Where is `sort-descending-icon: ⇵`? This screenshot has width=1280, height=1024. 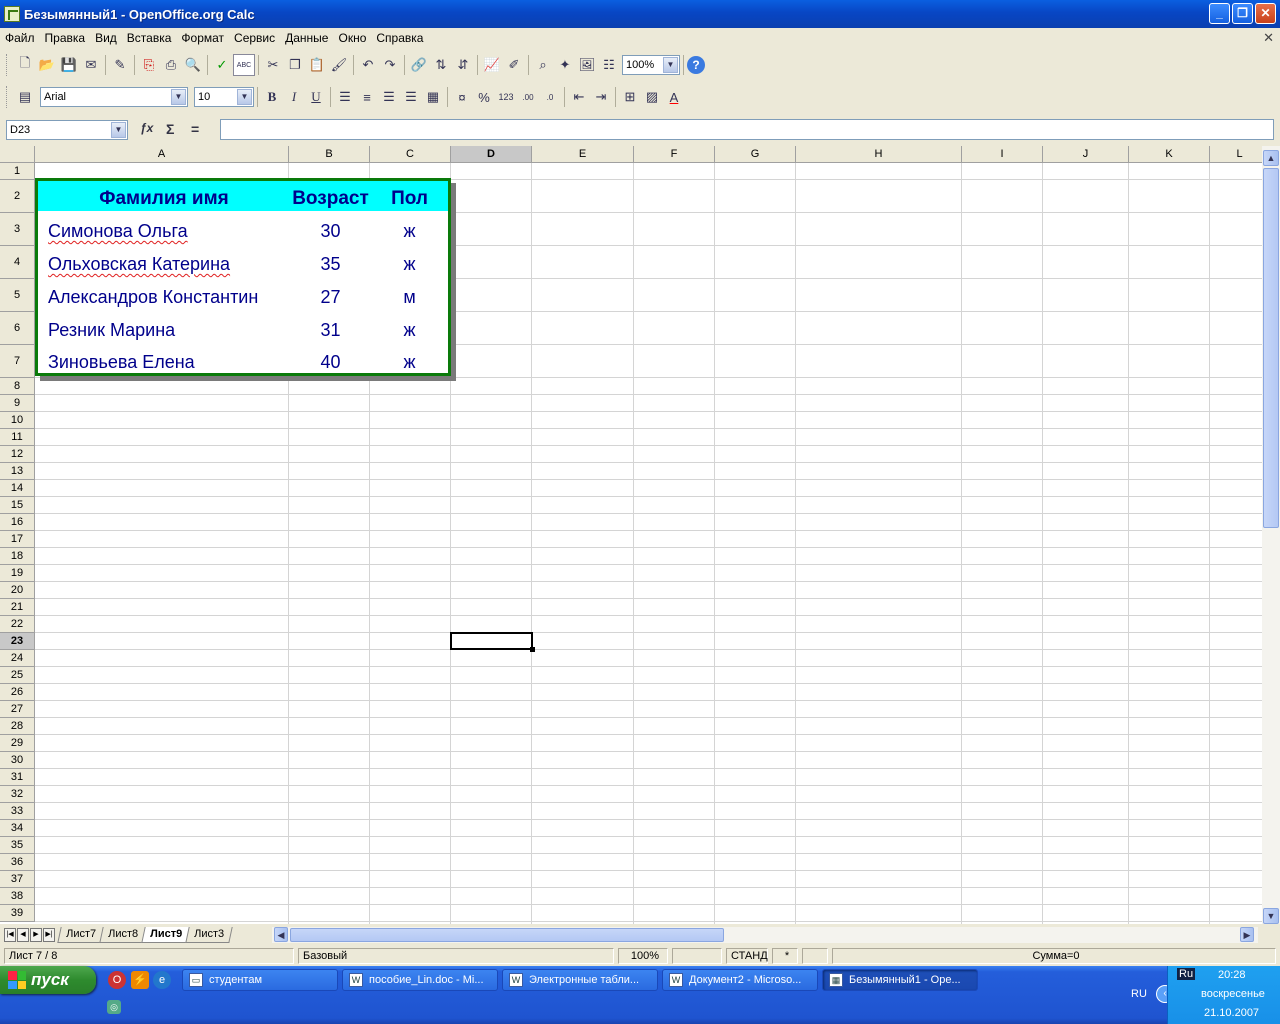 sort-descending-icon: ⇵ is located at coordinates (463, 65).